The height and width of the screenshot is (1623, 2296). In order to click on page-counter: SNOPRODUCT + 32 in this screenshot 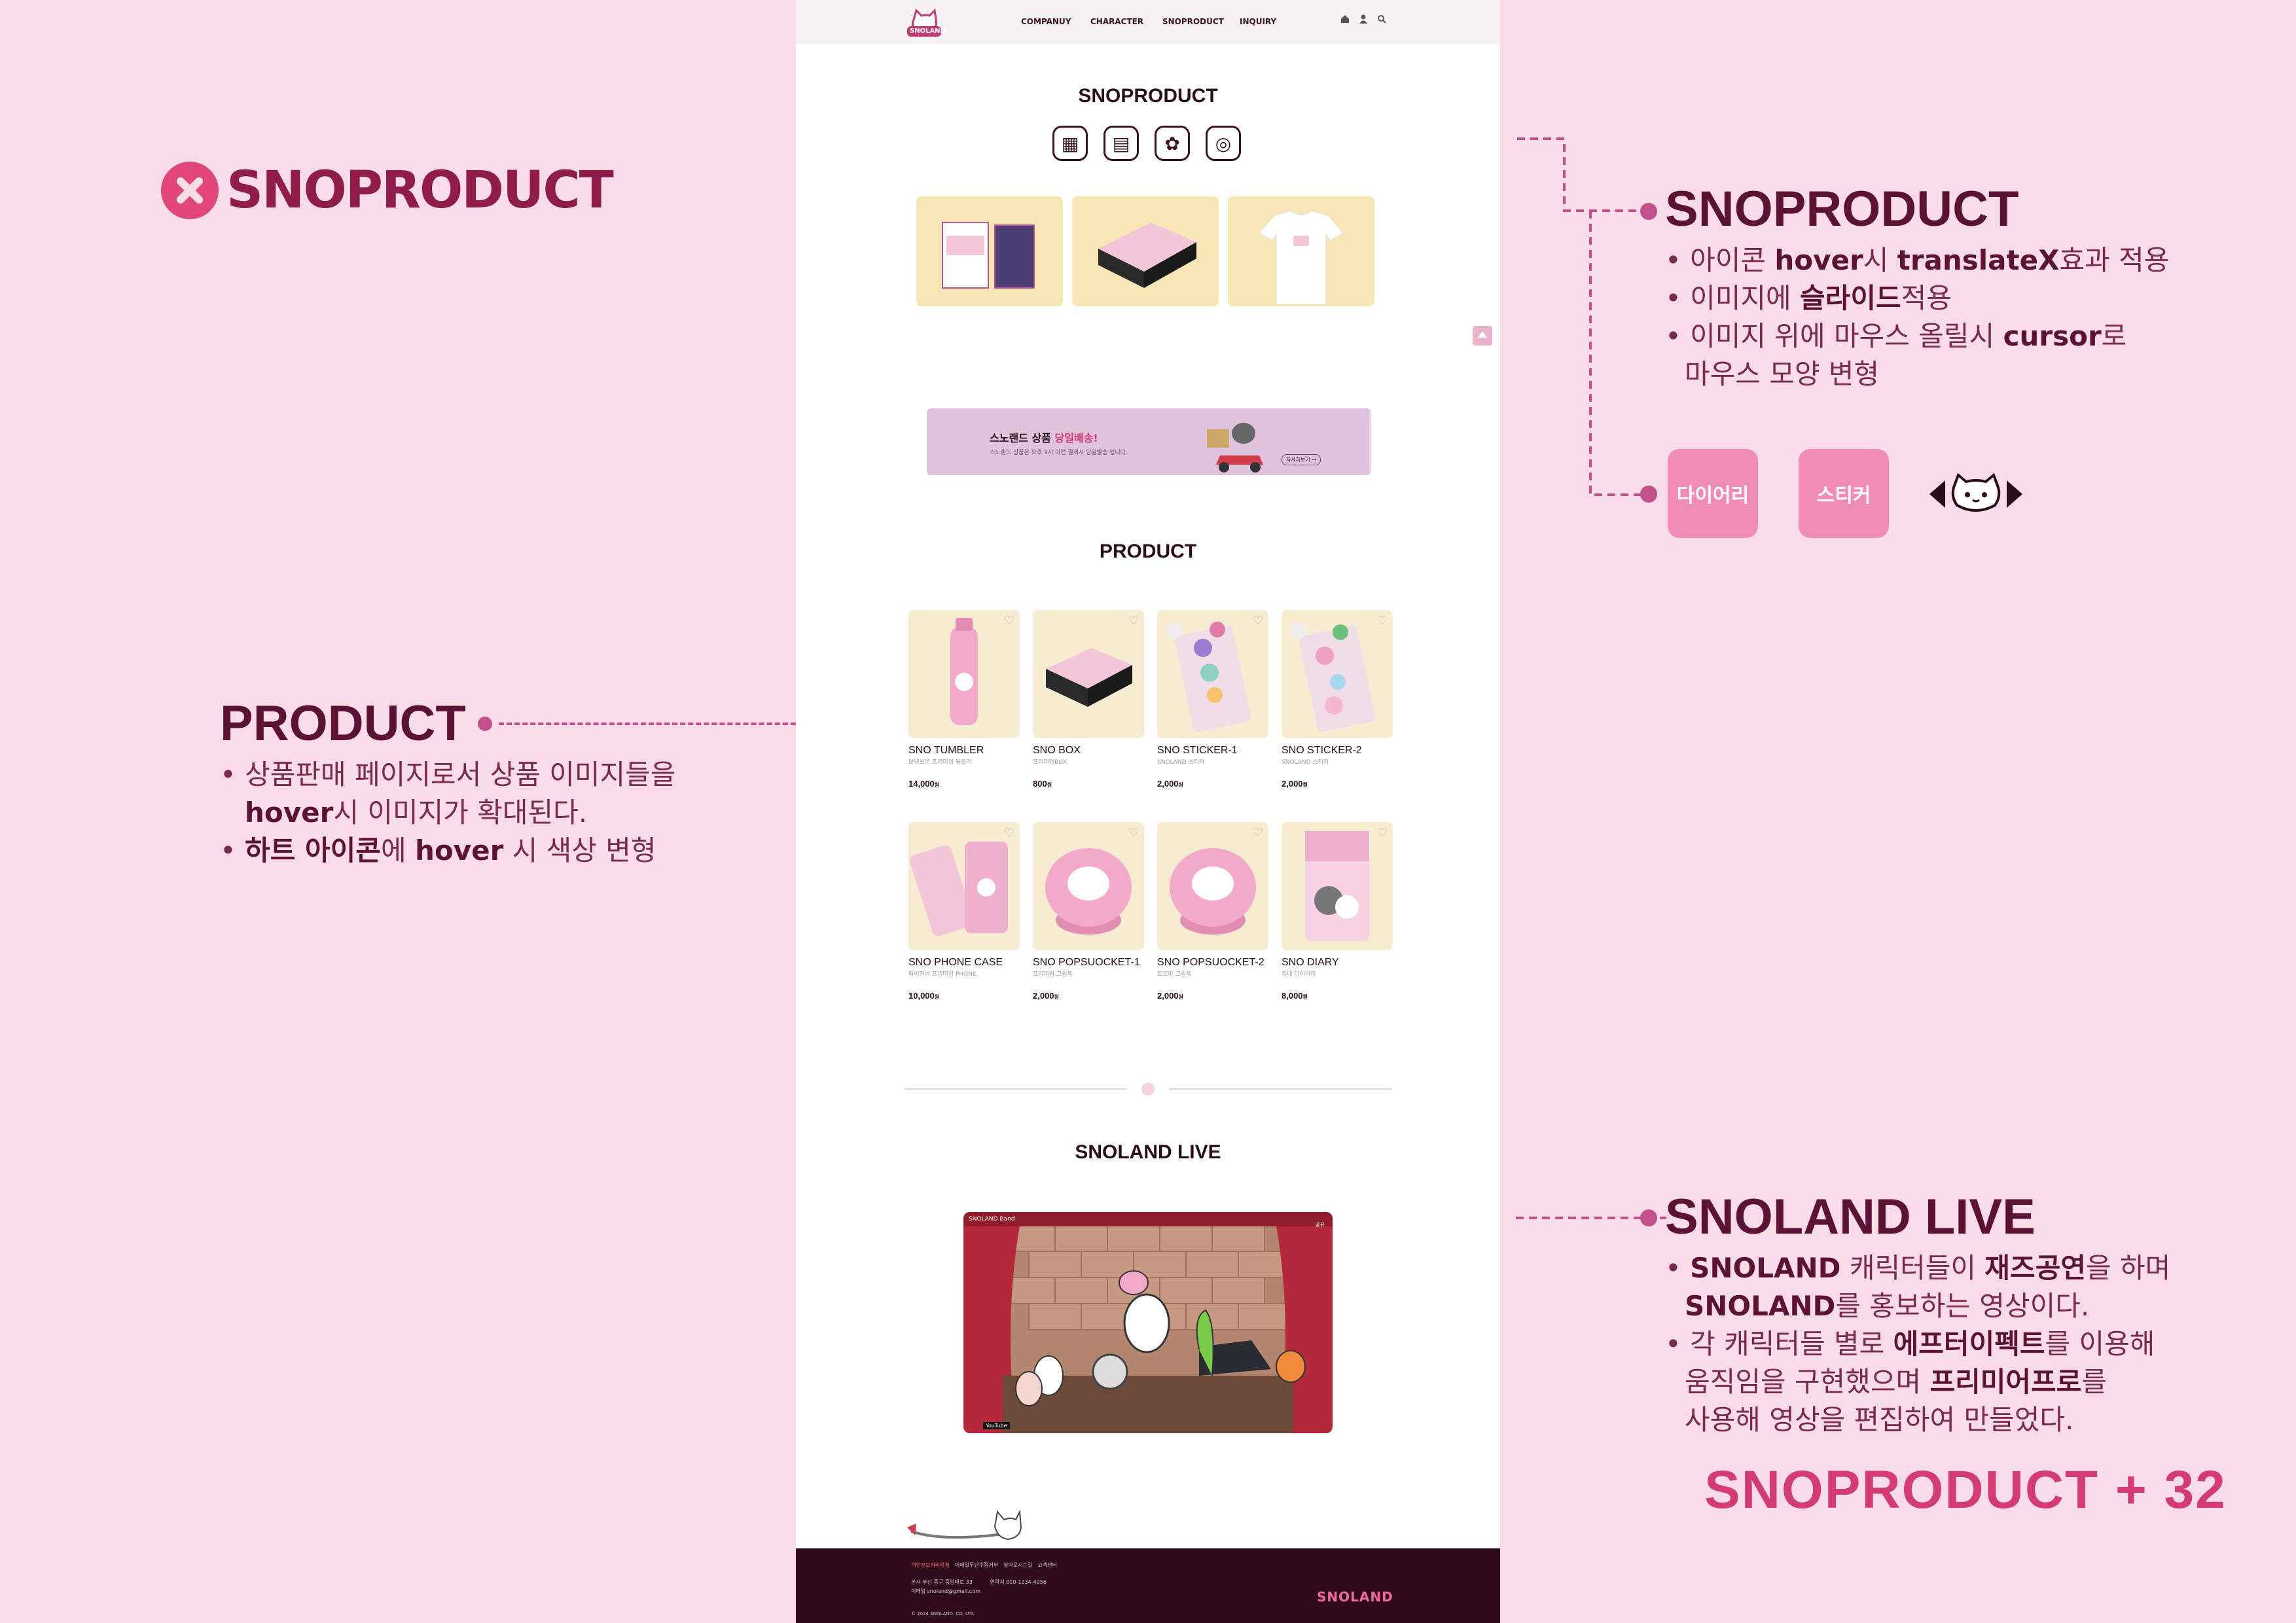, I will do `click(1965, 1490)`.